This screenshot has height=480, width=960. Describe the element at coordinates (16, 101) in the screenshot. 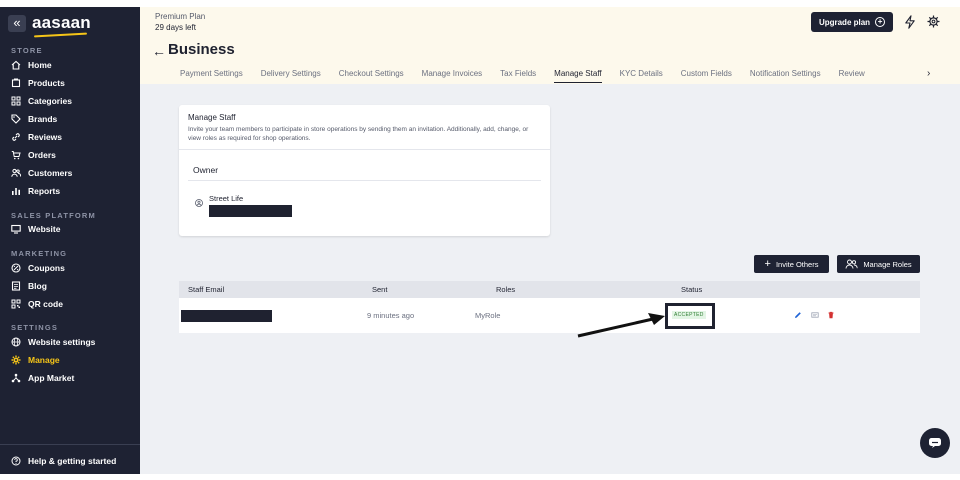

I see `categories-icon` at that location.